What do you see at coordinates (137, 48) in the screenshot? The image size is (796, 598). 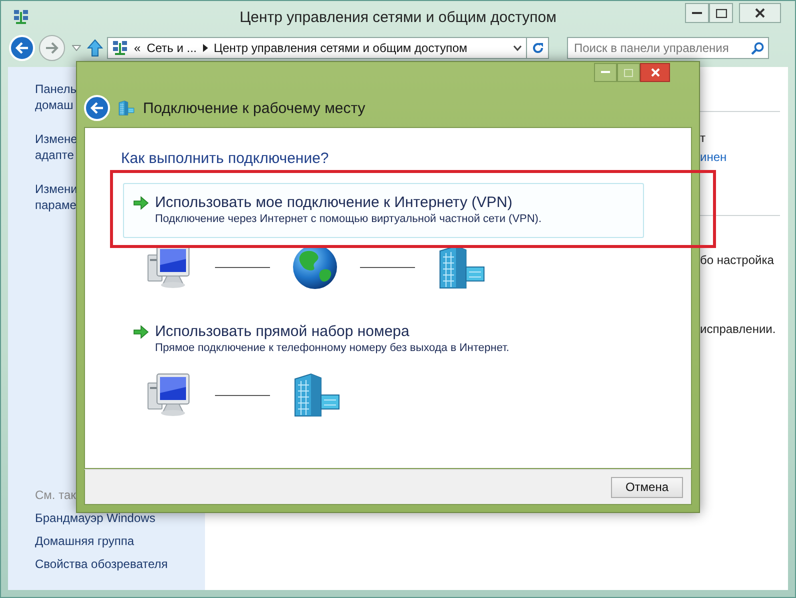 I see `overflow-chevron: «` at bounding box center [137, 48].